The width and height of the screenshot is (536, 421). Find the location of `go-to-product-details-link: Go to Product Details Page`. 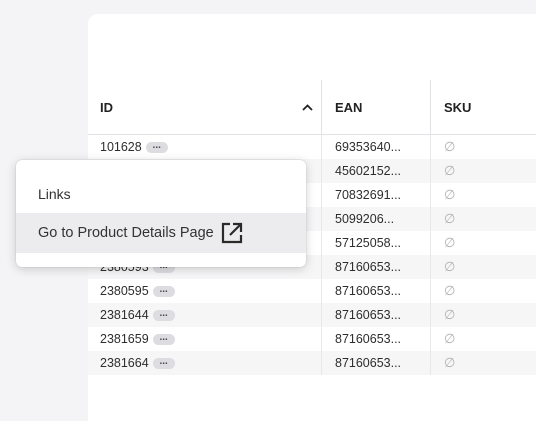

go-to-product-details-link: Go to Product Details Page is located at coordinates (161, 233).